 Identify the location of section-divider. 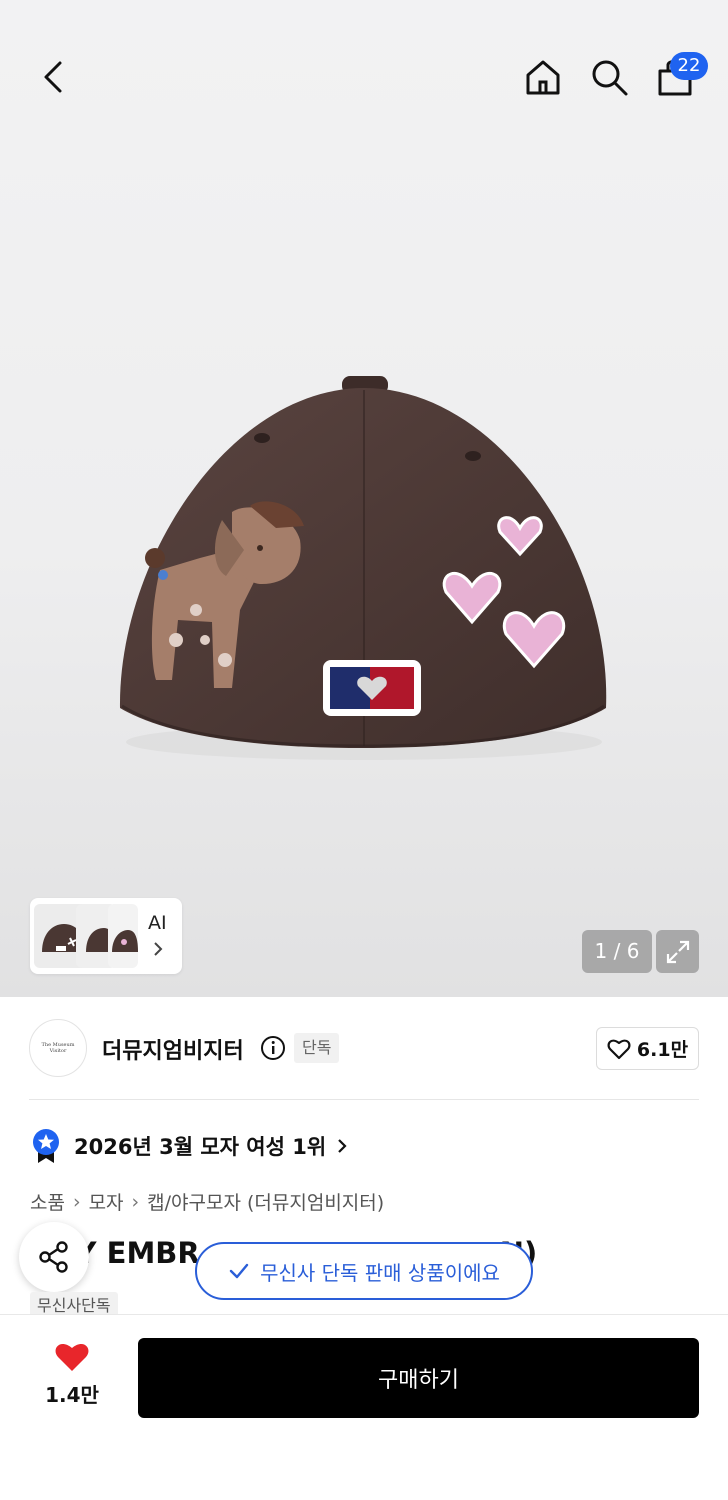
(364, 1099).